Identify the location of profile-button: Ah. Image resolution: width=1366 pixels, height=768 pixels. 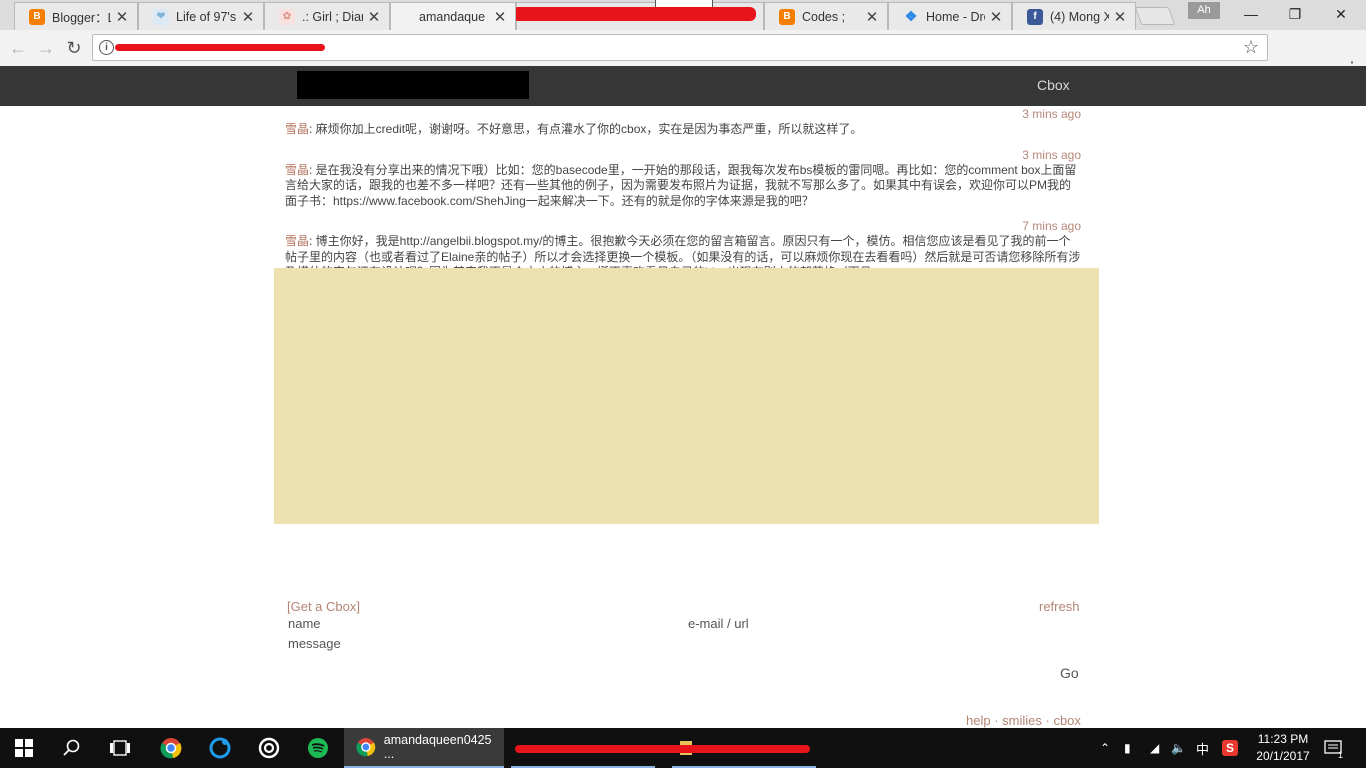
(1204, 10).